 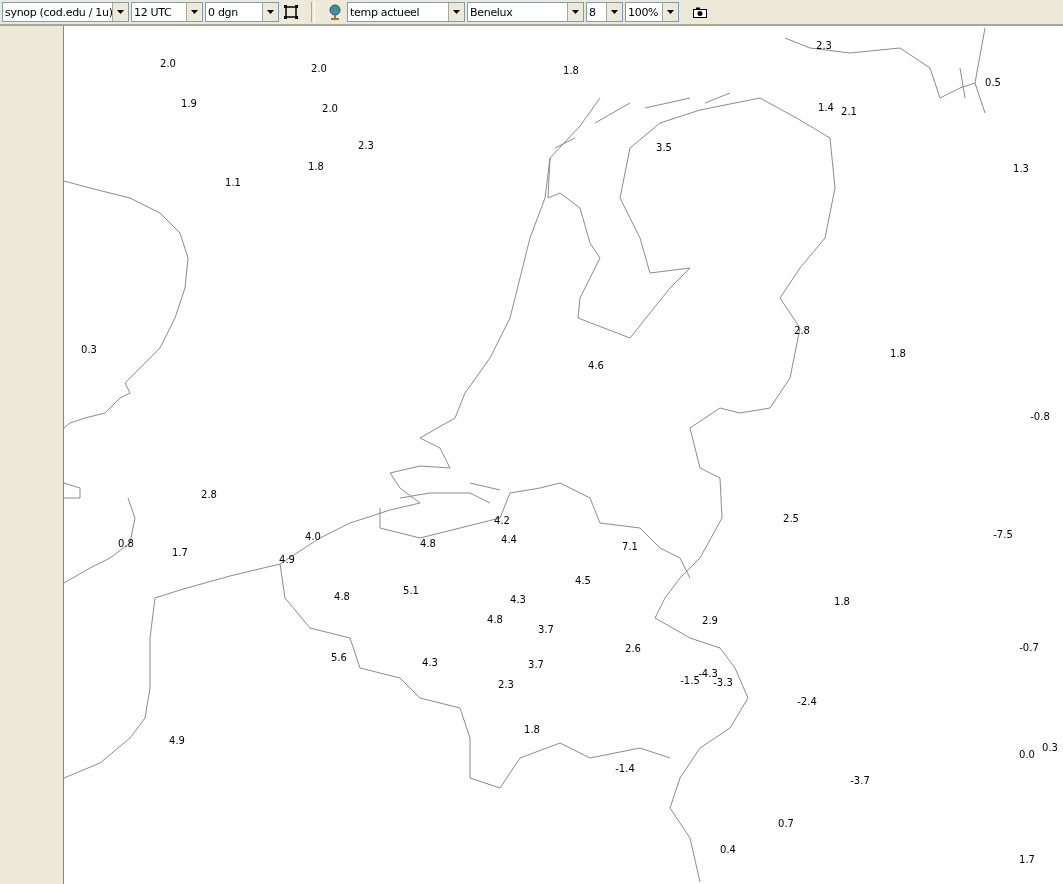 I want to click on temperature-value: 2.9, so click(x=710, y=621).